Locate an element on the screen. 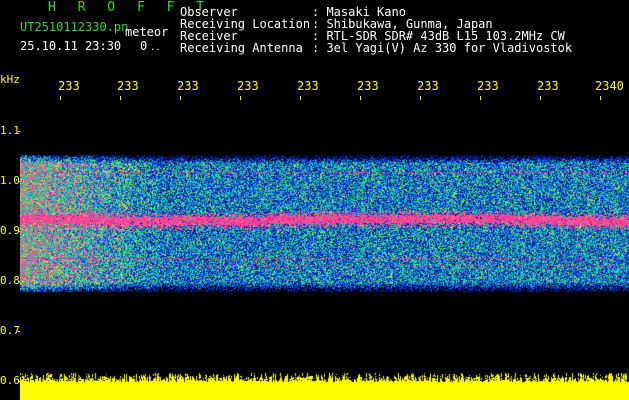 The width and height of the screenshot is (629, 400). timestamp-label: 25.10.11 23:30 is located at coordinates (71, 46).